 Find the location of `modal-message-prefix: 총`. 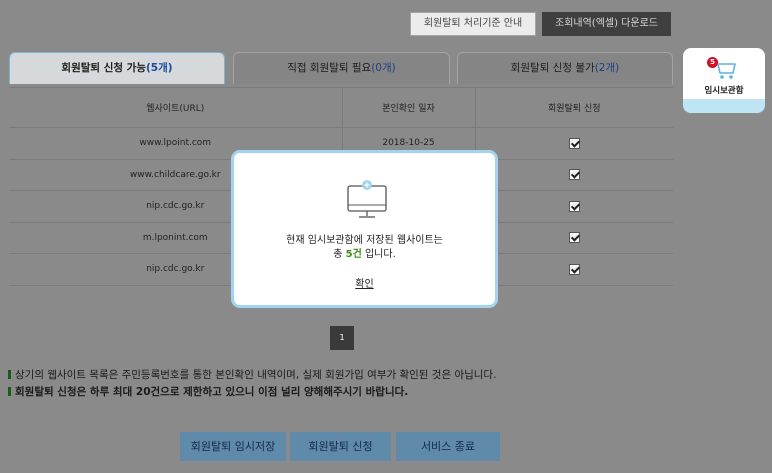

modal-message-prefix: 총 is located at coordinates (339, 254).